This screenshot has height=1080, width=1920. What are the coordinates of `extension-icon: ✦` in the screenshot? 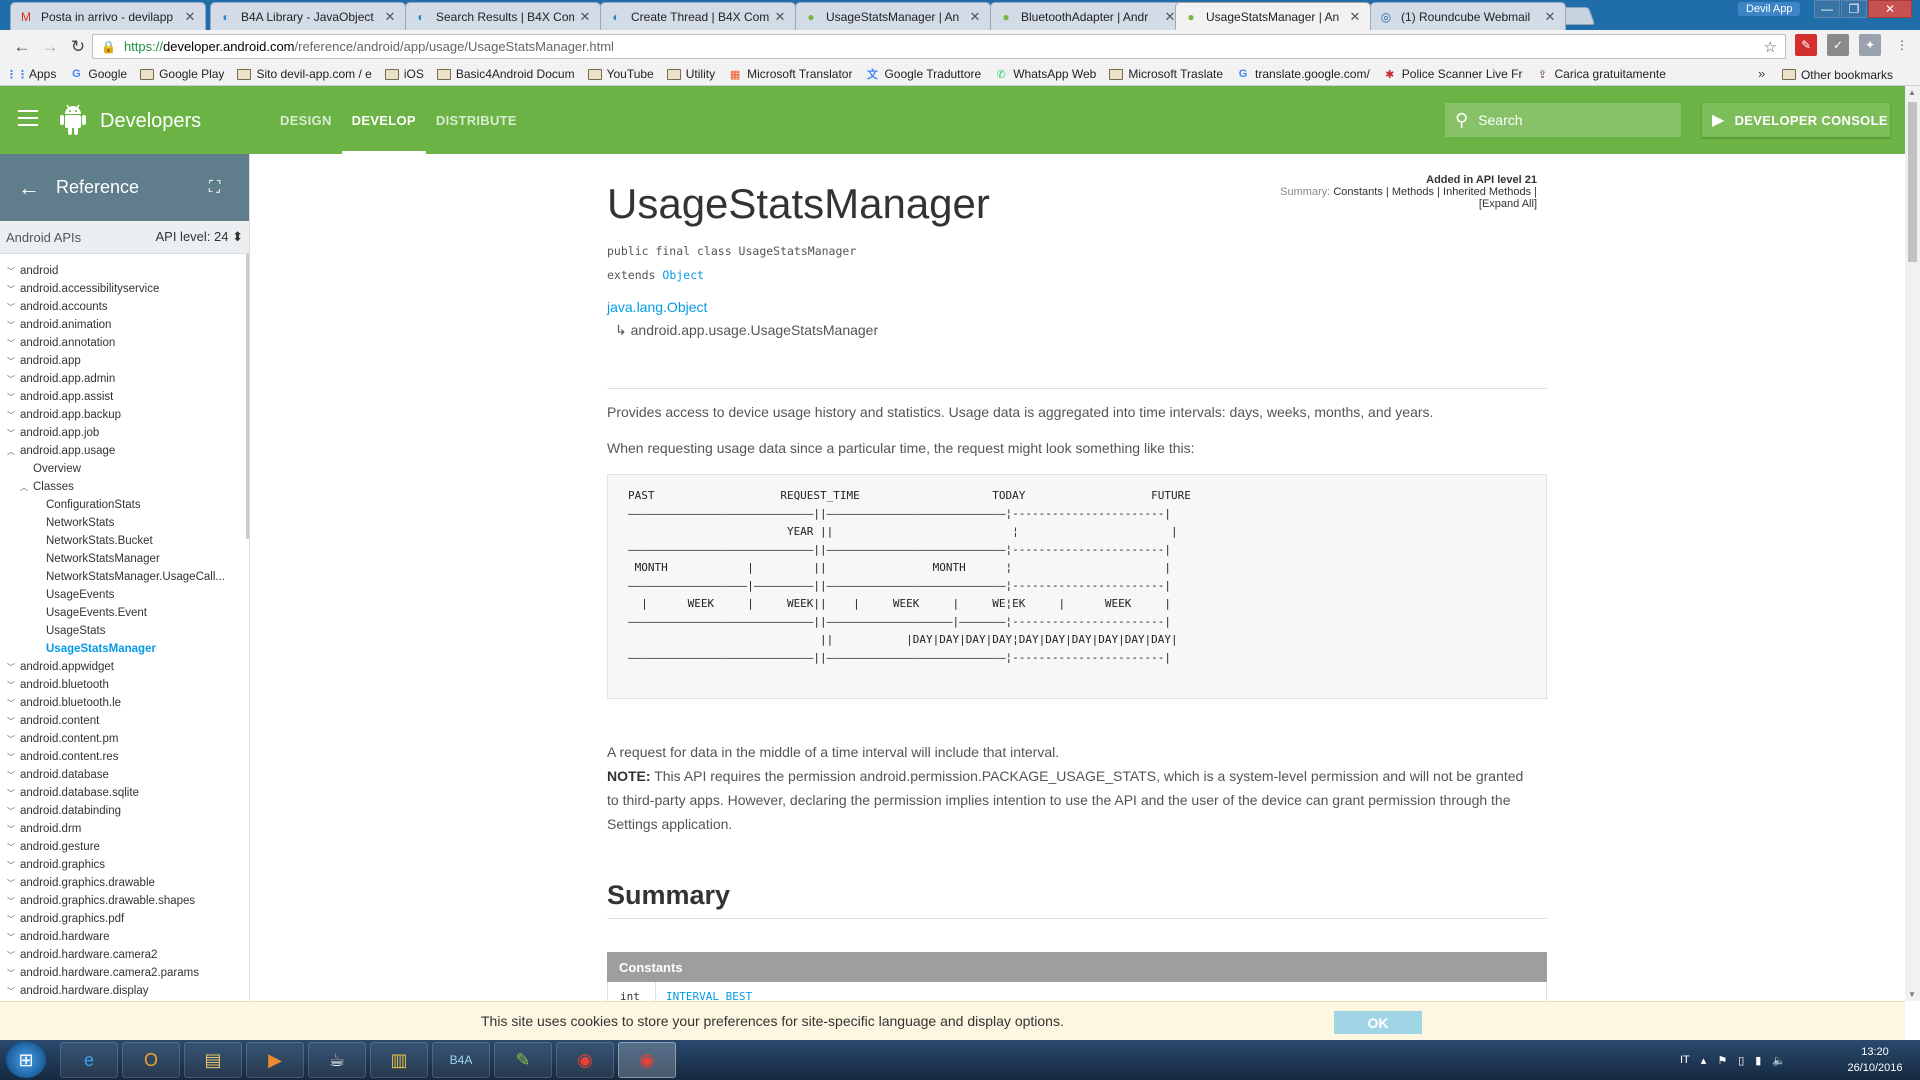 It's located at (1870, 45).